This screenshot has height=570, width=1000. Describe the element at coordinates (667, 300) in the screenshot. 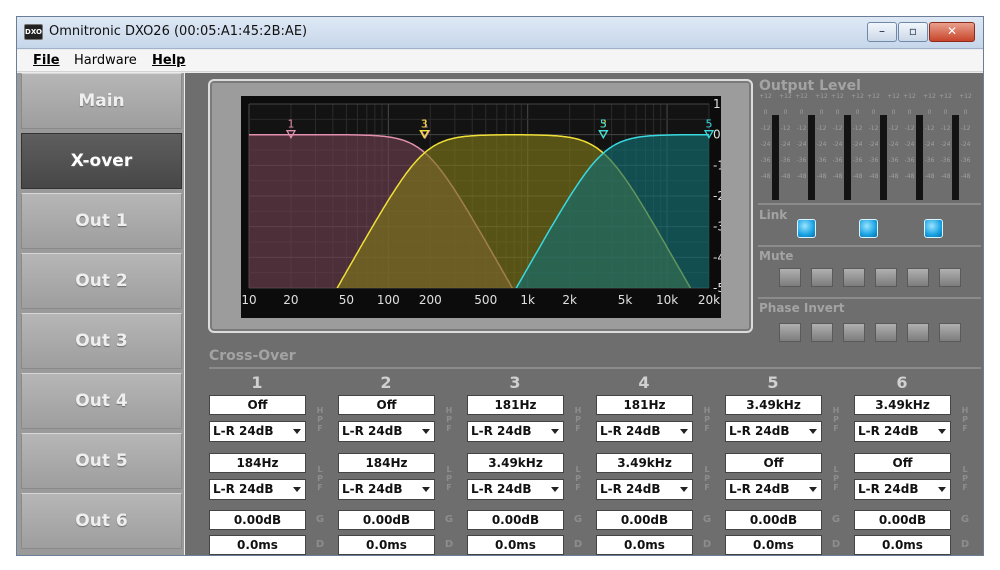

I see `x-tick-label: 10k` at that location.